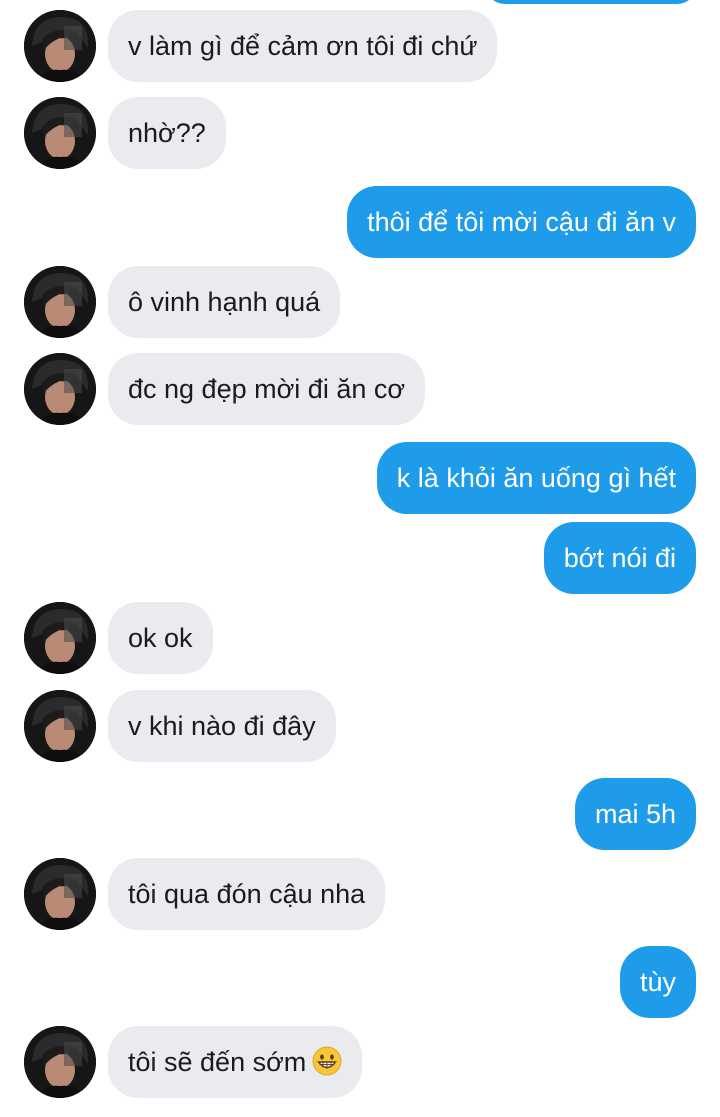 This screenshot has width=720, height=1117. What do you see at coordinates (657, 982) in the screenshot?
I see `message-bubble-outgoing: tùy` at bounding box center [657, 982].